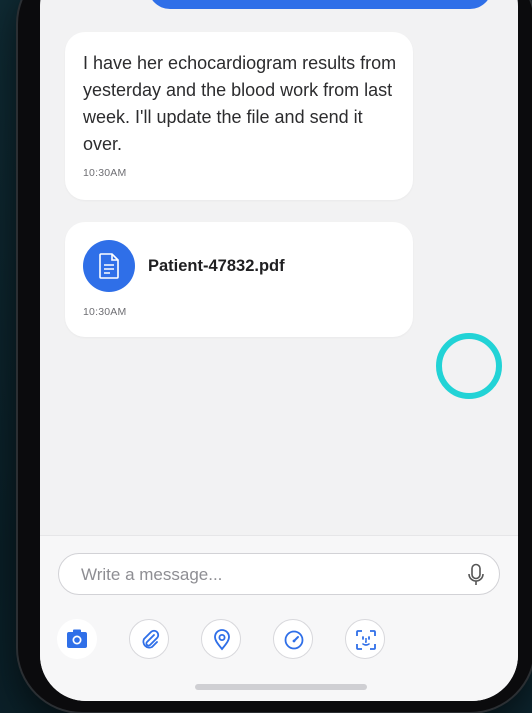  Describe the element at coordinates (239, 279) in the screenshot. I see `incoming-file-message: Patient-47832.pdf 10:30AM` at that location.